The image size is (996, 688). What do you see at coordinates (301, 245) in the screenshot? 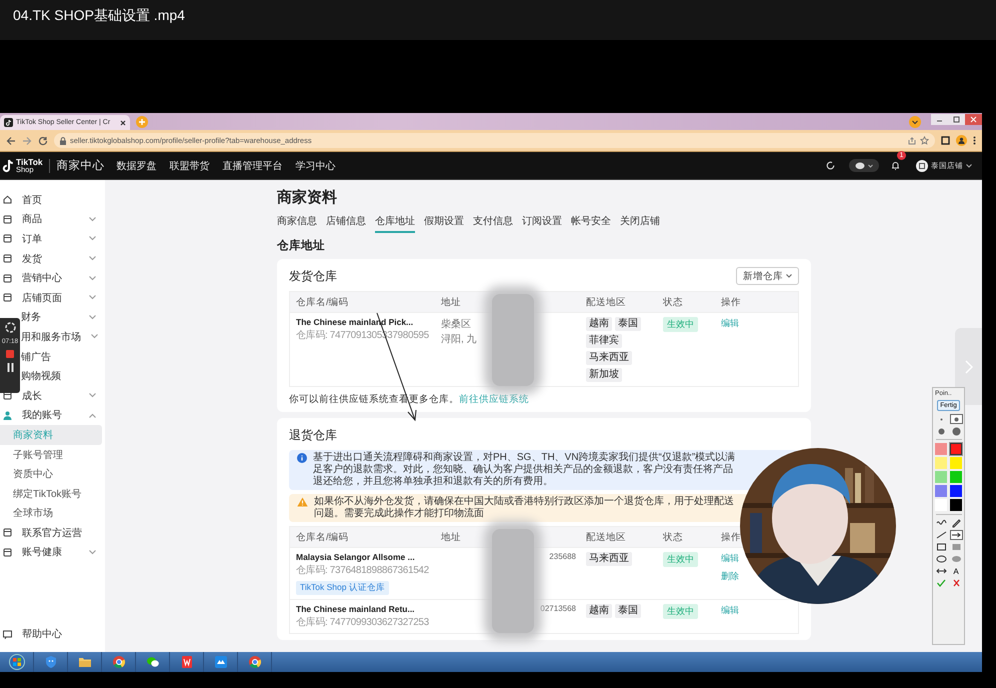
I see `section-title: 仓库地址` at bounding box center [301, 245].